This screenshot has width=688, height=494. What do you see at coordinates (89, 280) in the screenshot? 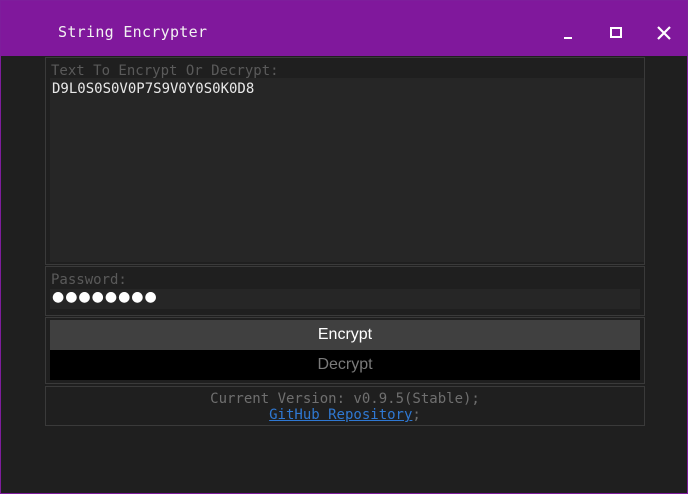
I see `password-field-label: Password:` at bounding box center [89, 280].